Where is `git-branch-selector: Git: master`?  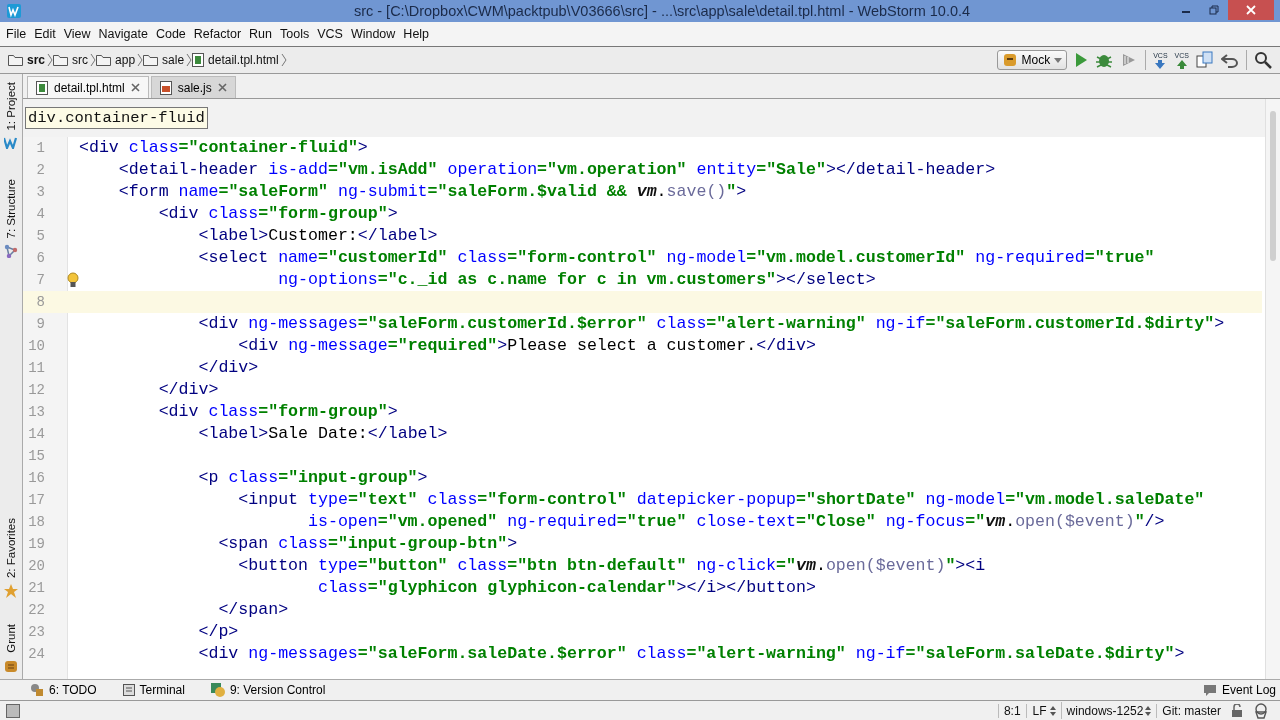
git-branch-selector: Git: master is located at coordinates (1191, 710).